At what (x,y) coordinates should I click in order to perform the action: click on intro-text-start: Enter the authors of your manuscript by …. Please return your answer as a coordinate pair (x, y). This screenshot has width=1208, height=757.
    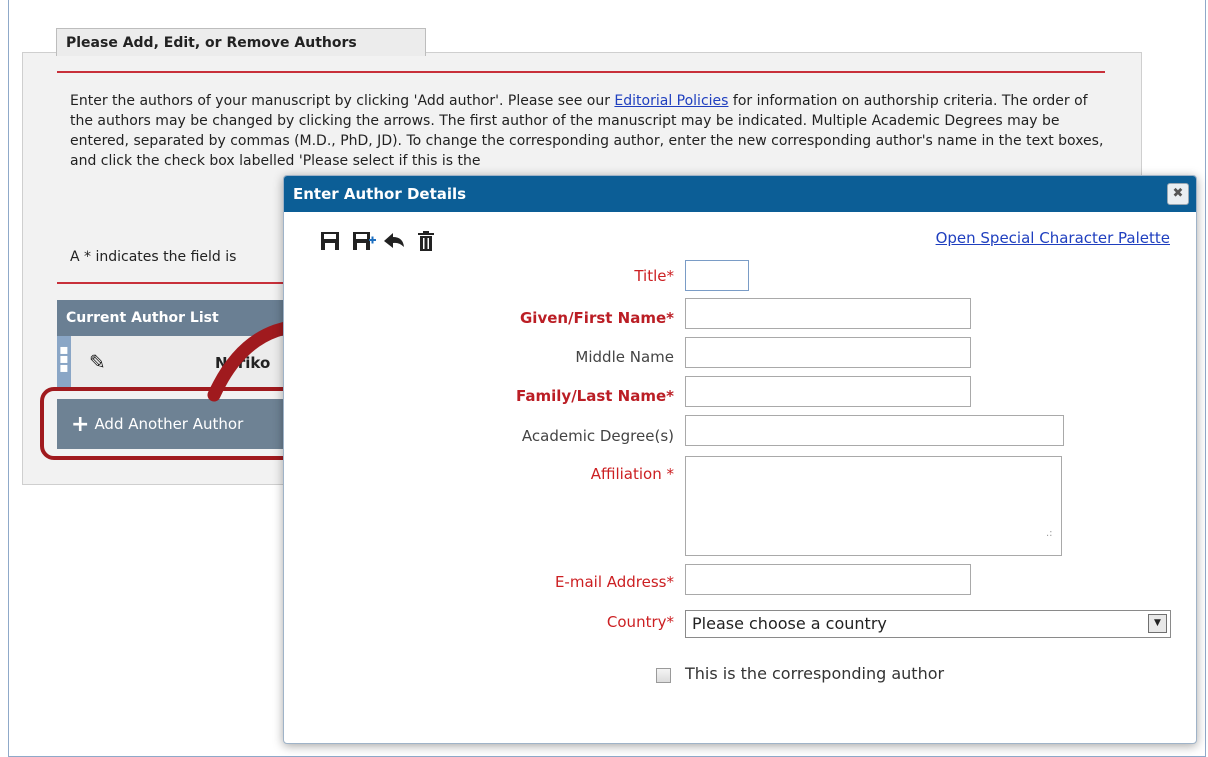
    Looking at the image, I should click on (342, 101).